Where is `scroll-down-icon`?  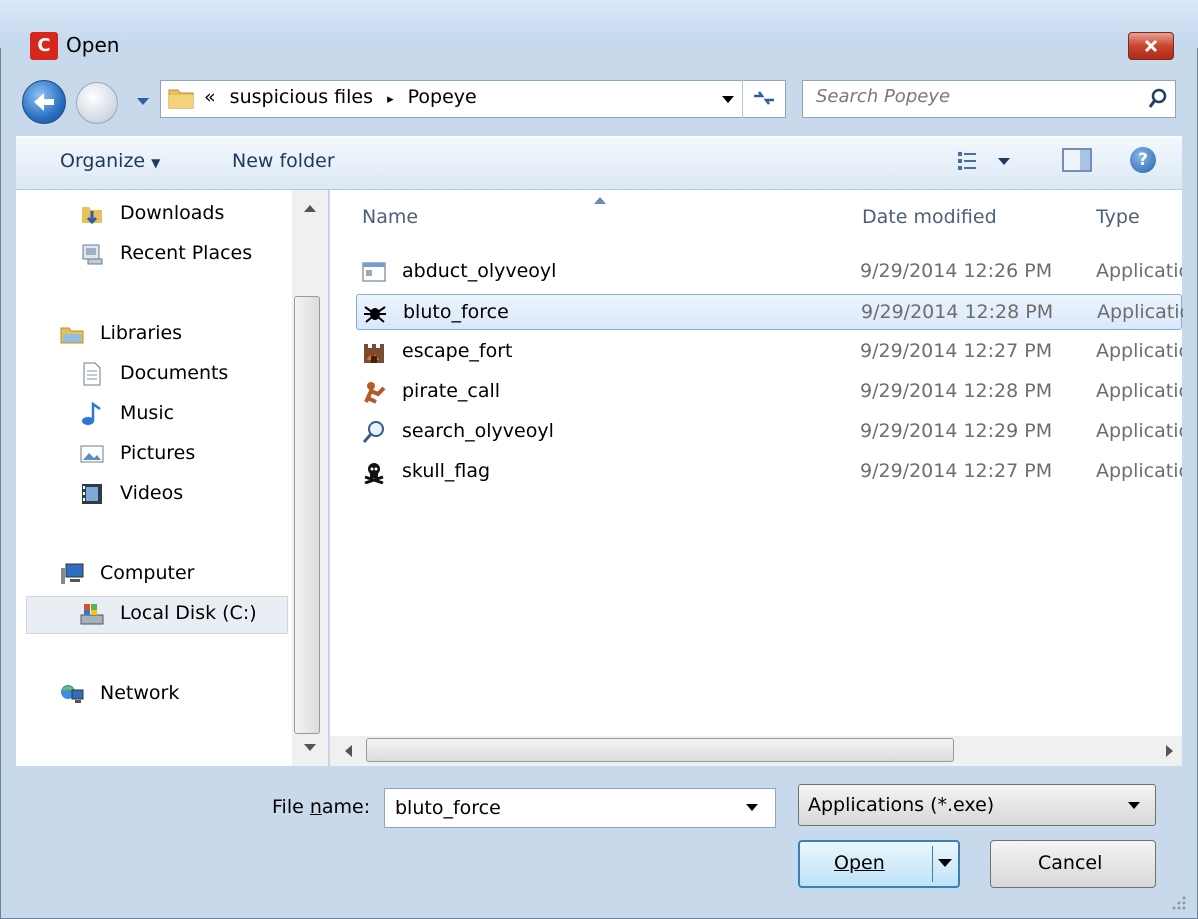
scroll-down-icon is located at coordinates (310, 747).